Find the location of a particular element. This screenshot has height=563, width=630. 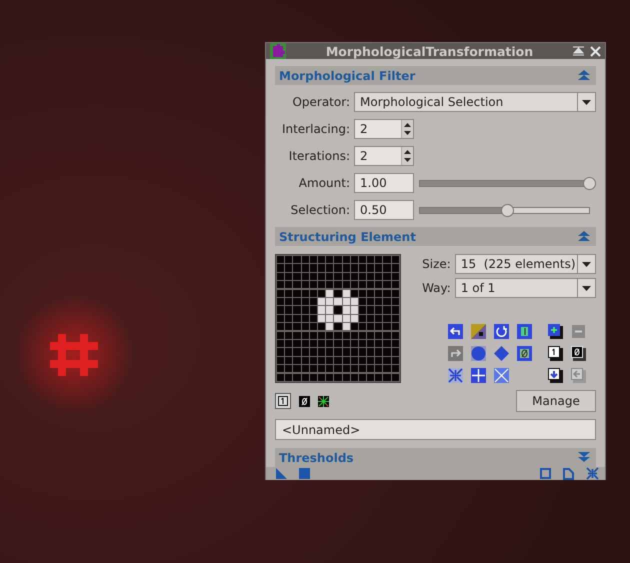

undo-icon is located at coordinates (455, 331).